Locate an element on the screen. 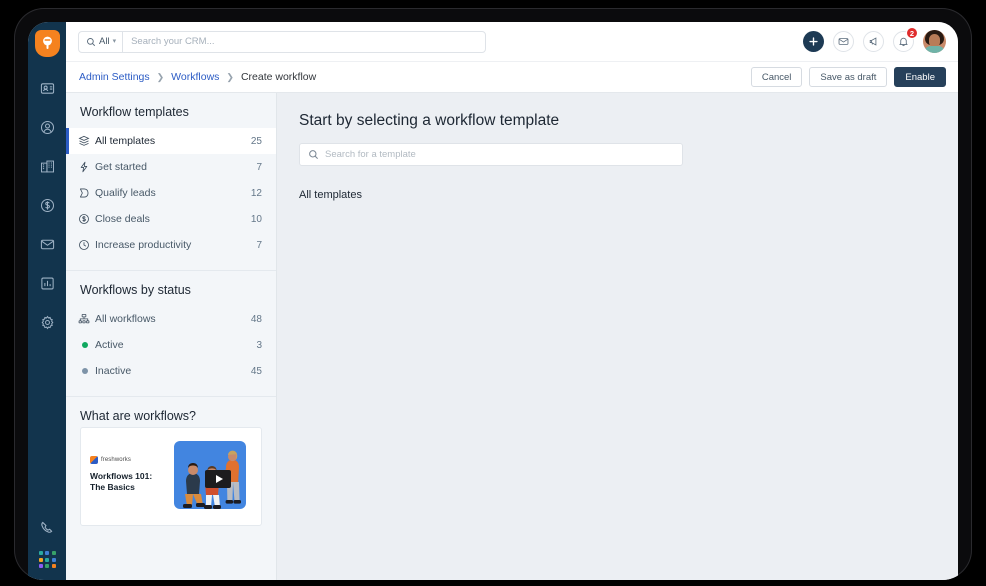 Image resolution: width=986 pixels, height=586 pixels. sidebar-count: 10 is located at coordinates (256, 219).